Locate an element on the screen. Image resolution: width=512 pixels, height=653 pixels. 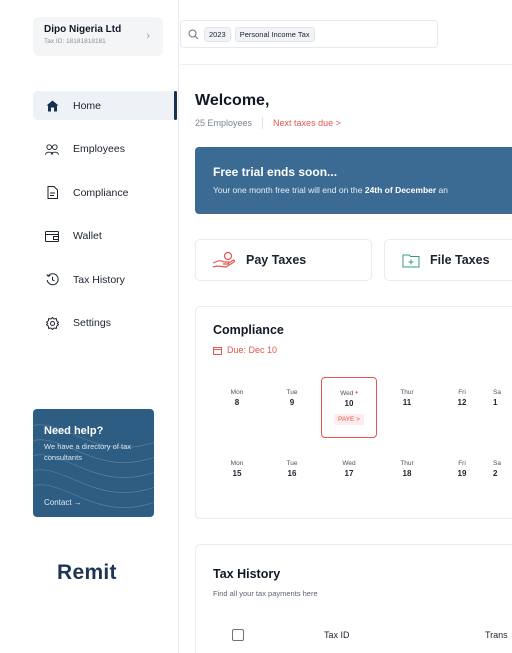
column-header-transaction: Trans is located at coordinates (496, 635).